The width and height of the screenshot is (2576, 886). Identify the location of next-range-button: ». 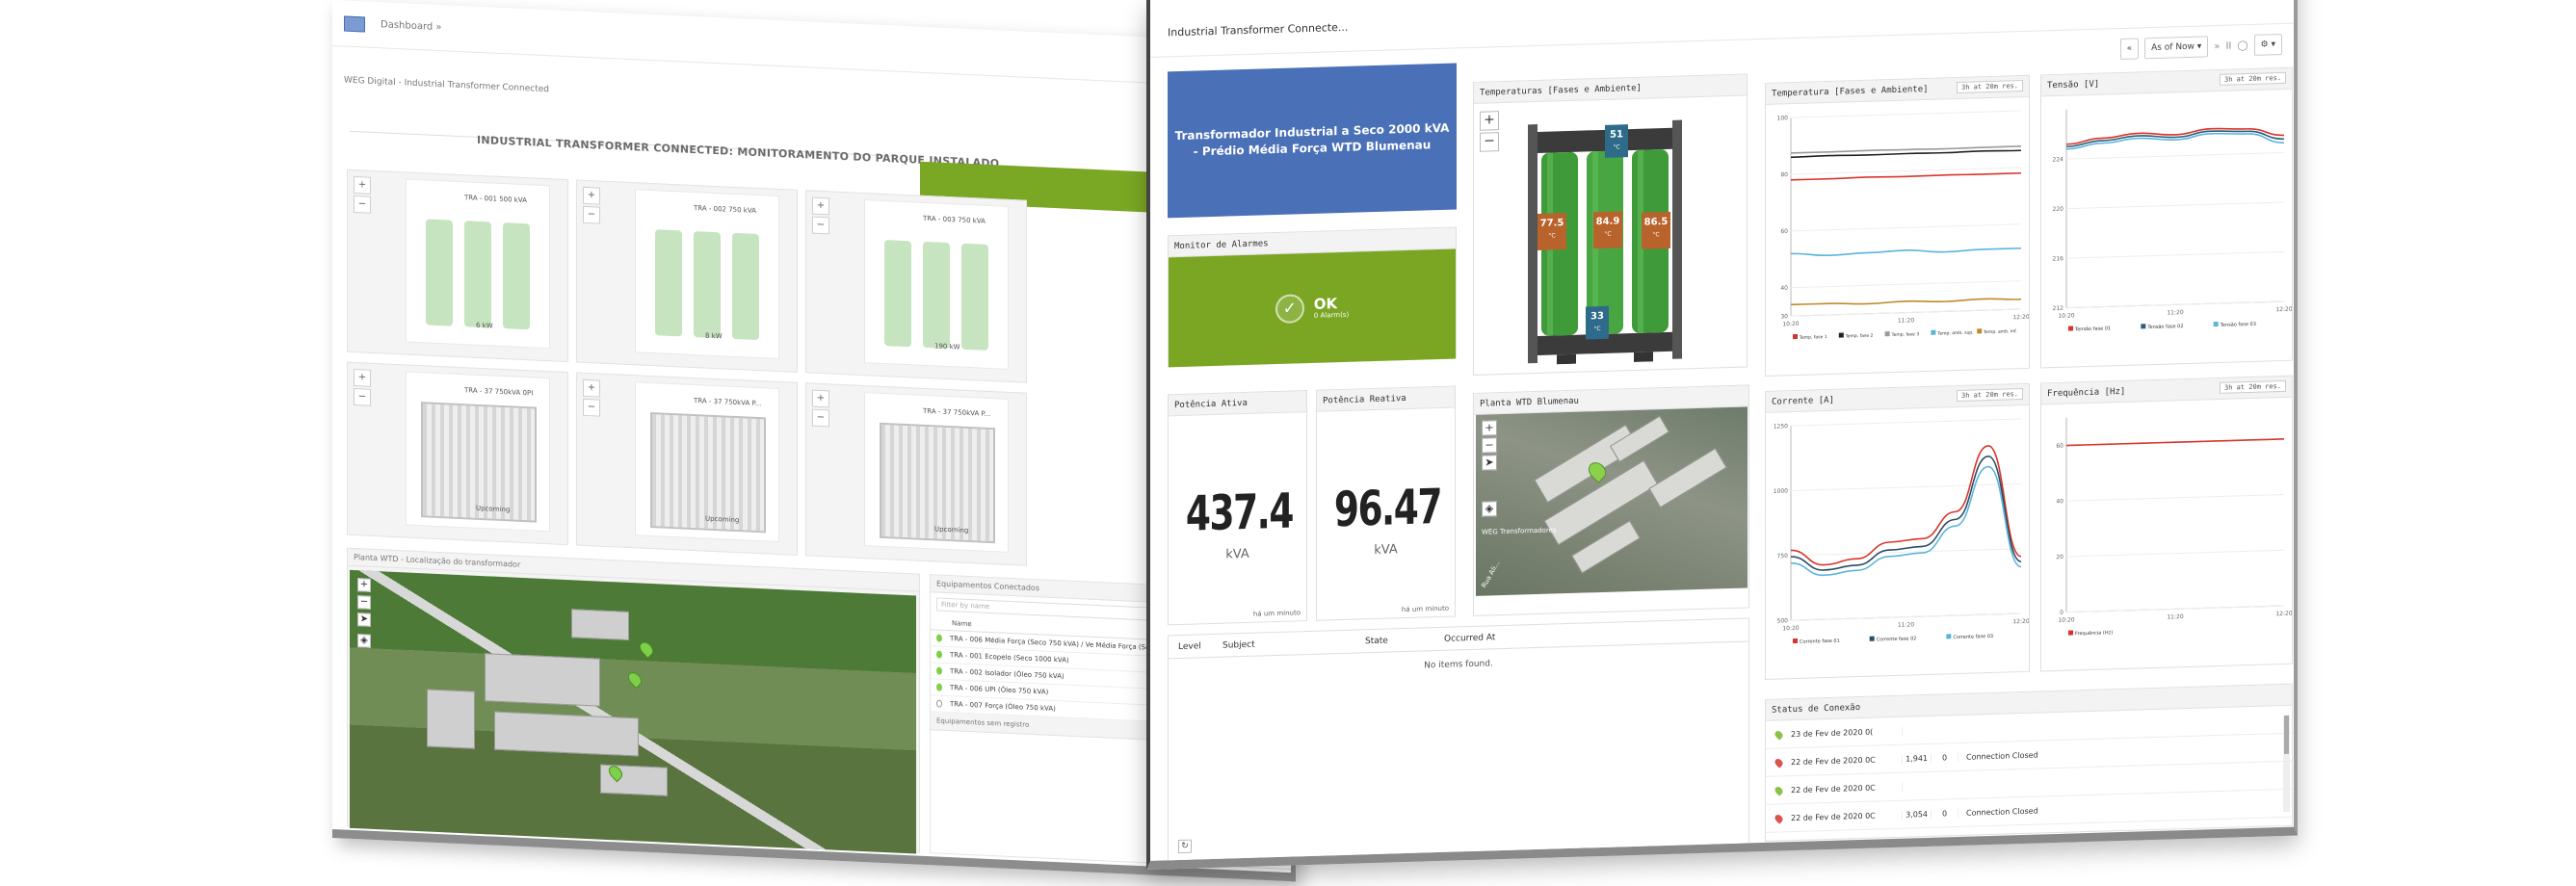
(2217, 46).